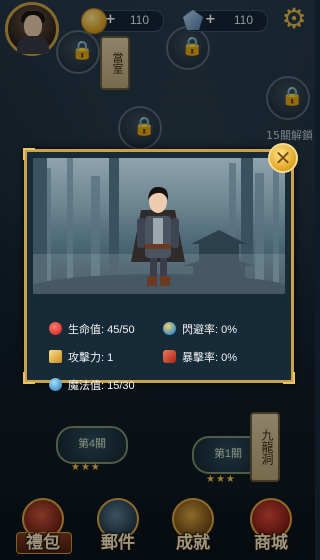 This screenshot has height=560, width=320. What do you see at coordinates (55, 384) in the screenshot?
I see `mana-icon` at bounding box center [55, 384].